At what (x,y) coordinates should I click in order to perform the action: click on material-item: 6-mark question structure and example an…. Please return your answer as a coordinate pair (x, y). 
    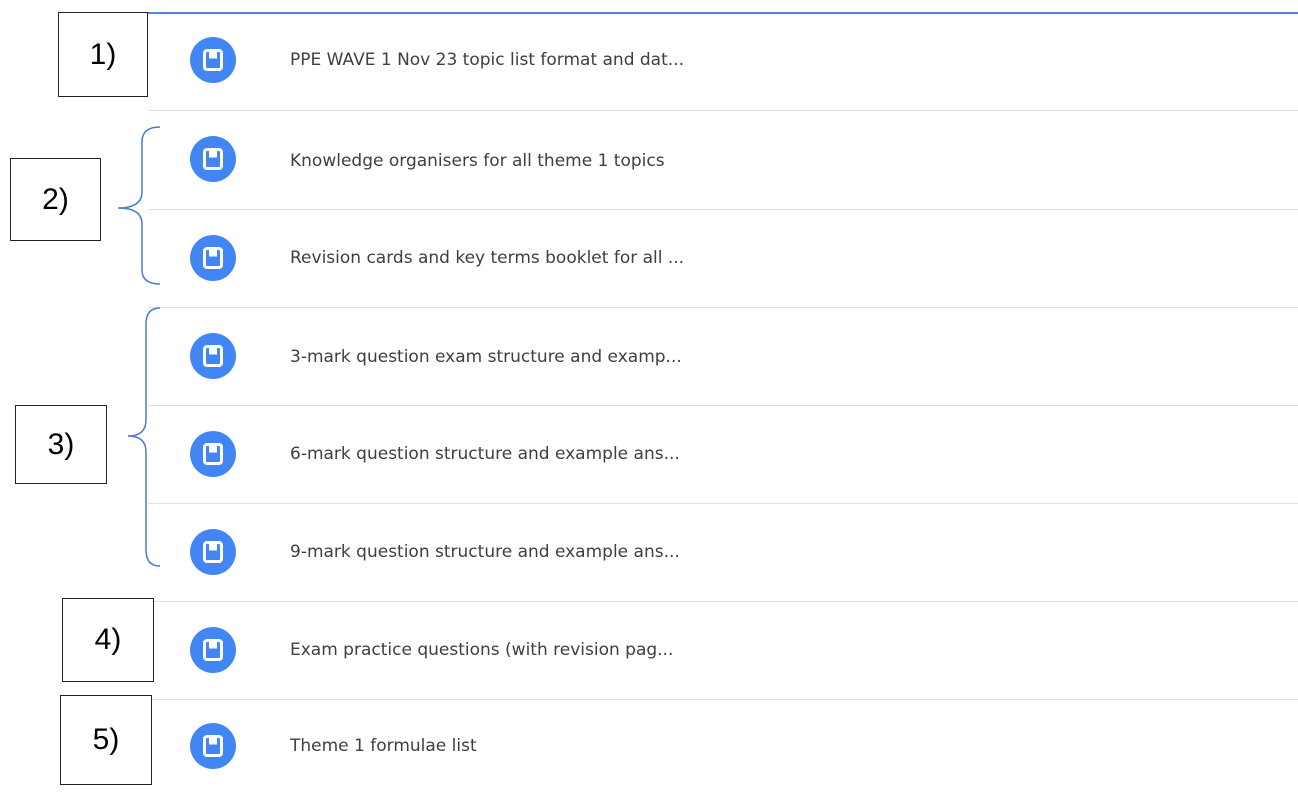
    Looking at the image, I should click on (723, 455).